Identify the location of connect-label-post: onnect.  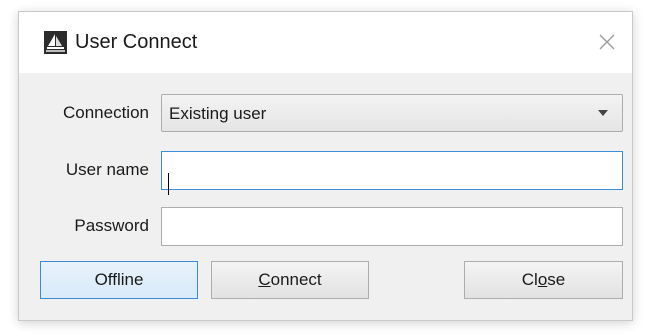
(296, 279).